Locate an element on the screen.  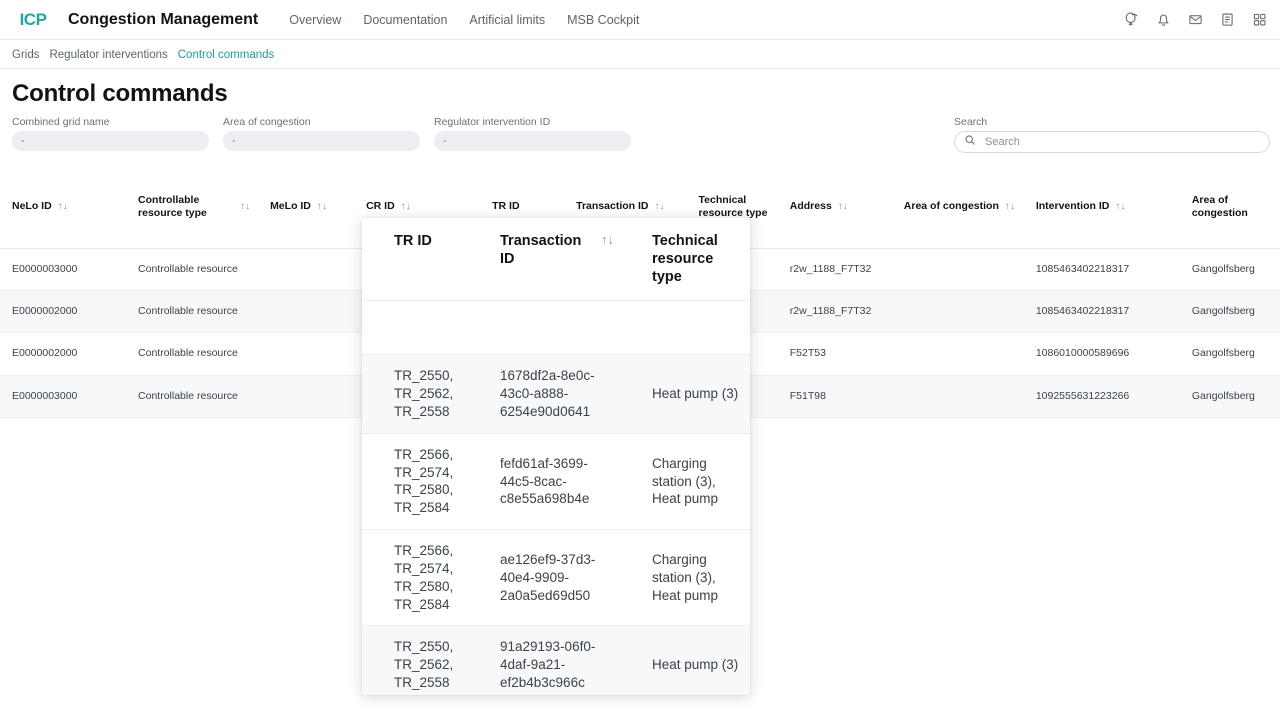
column-label: MeLo ID is located at coordinates (290, 206).